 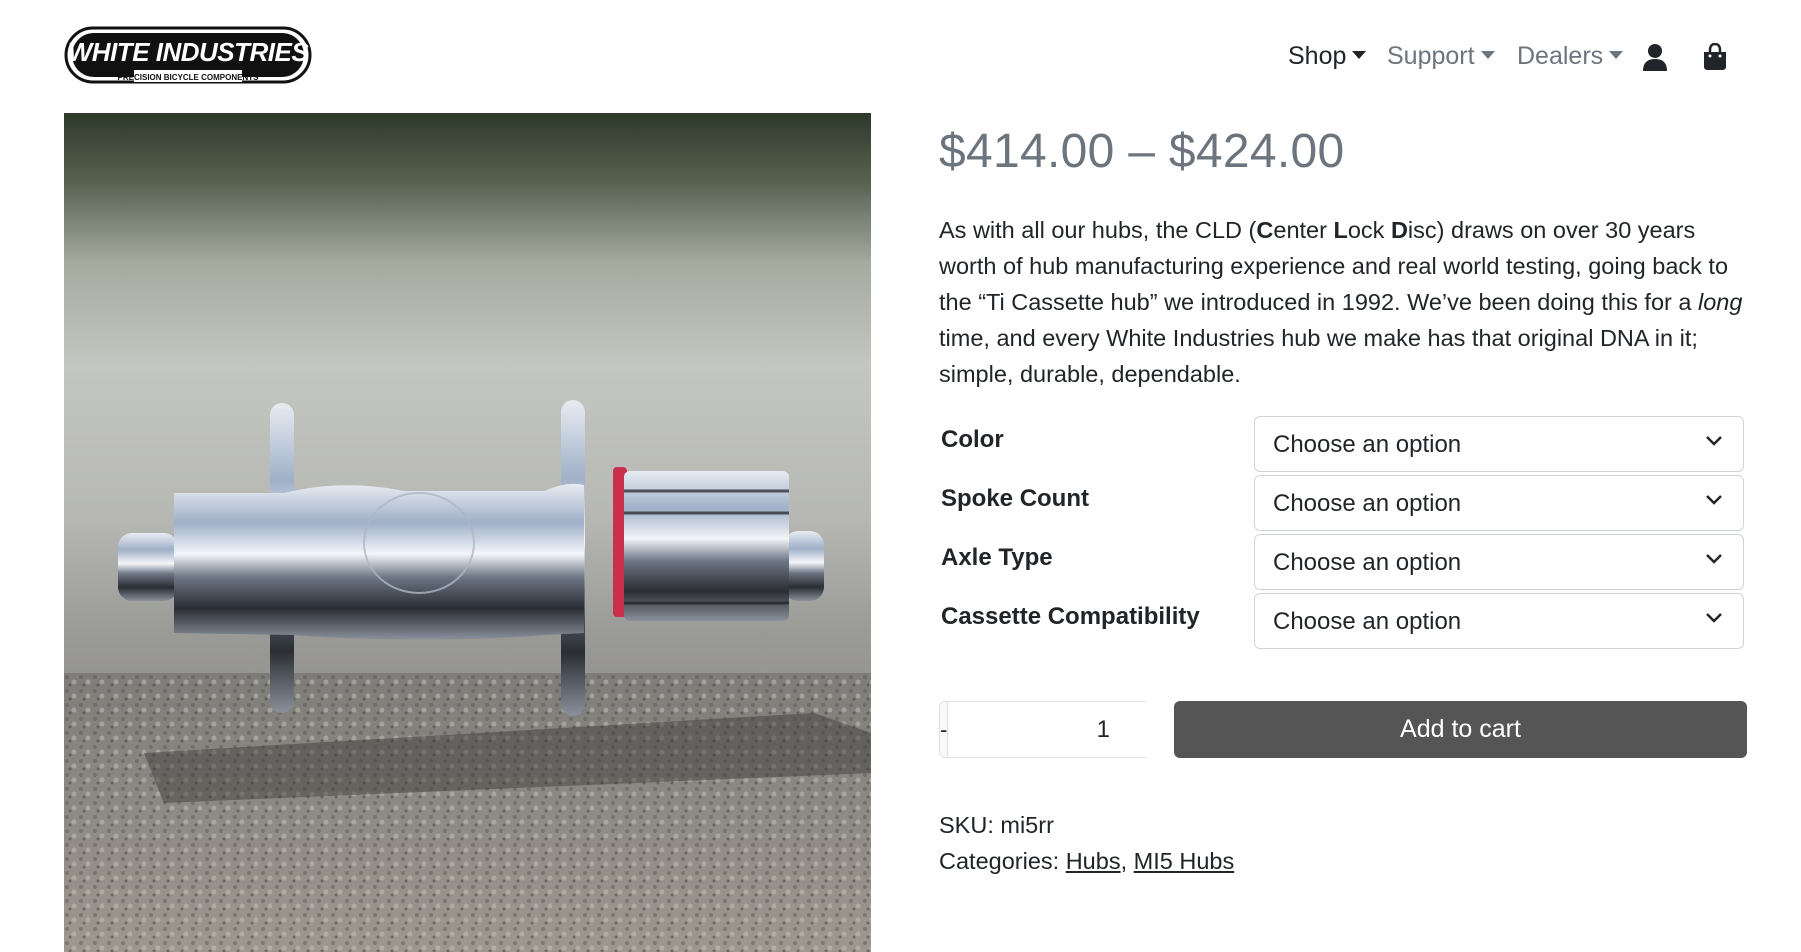 I want to click on variation-spoke-count: Spoke Count Choose an option, so click(x=1344, y=503).